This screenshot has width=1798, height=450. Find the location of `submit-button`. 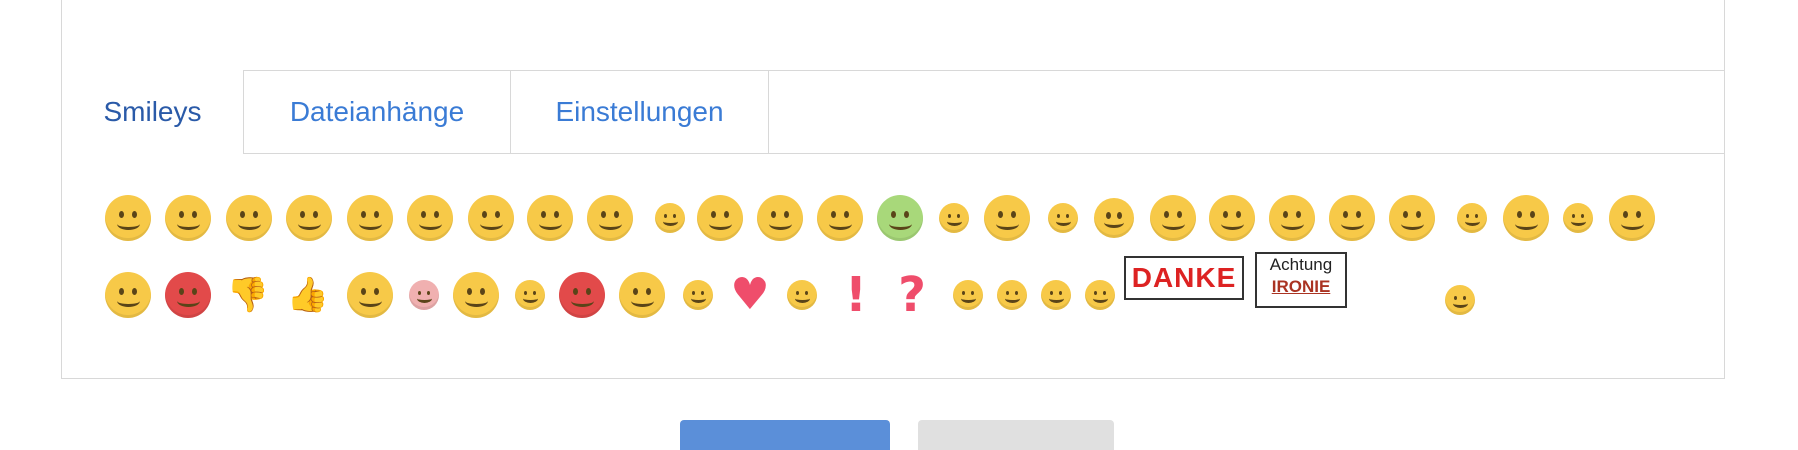

submit-button is located at coordinates (785, 435).